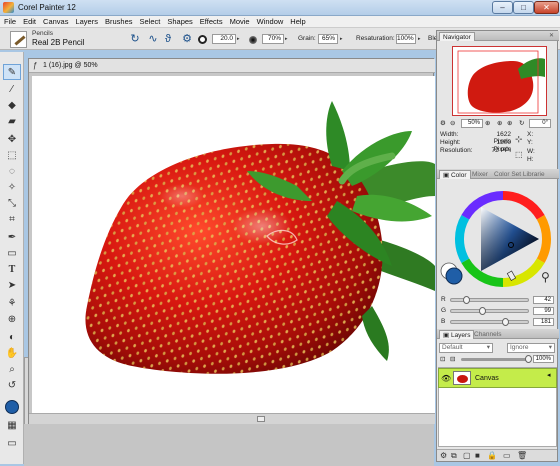 The height and width of the screenshot is (466, 560). I want to click on layer-opacity-knob, so click(528, 359).